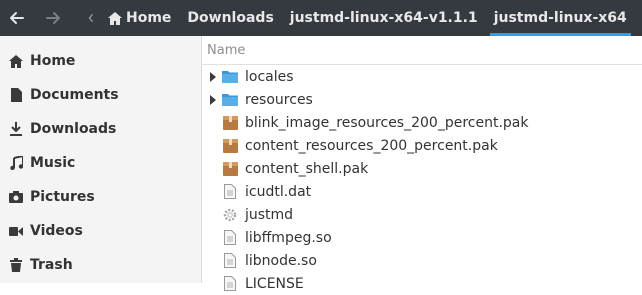  I want to click on chevron-left-icon, so click(90, 18).